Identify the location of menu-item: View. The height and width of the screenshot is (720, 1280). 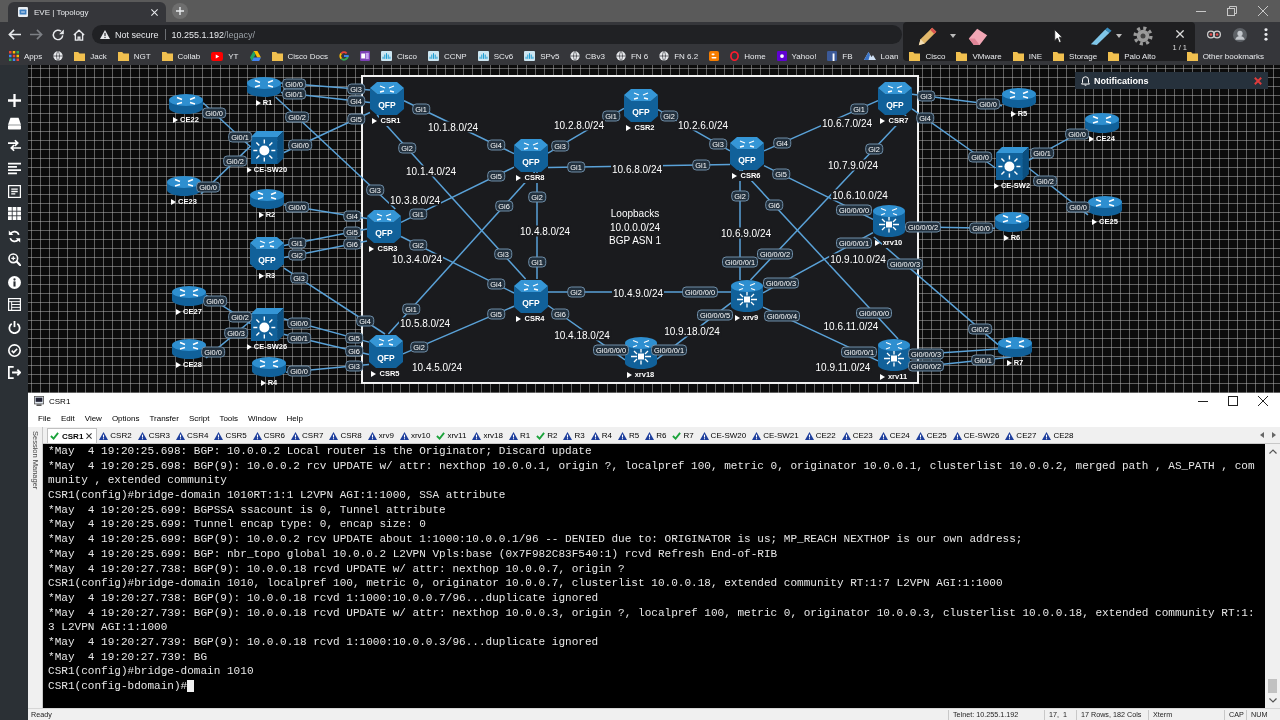
(93, 418).